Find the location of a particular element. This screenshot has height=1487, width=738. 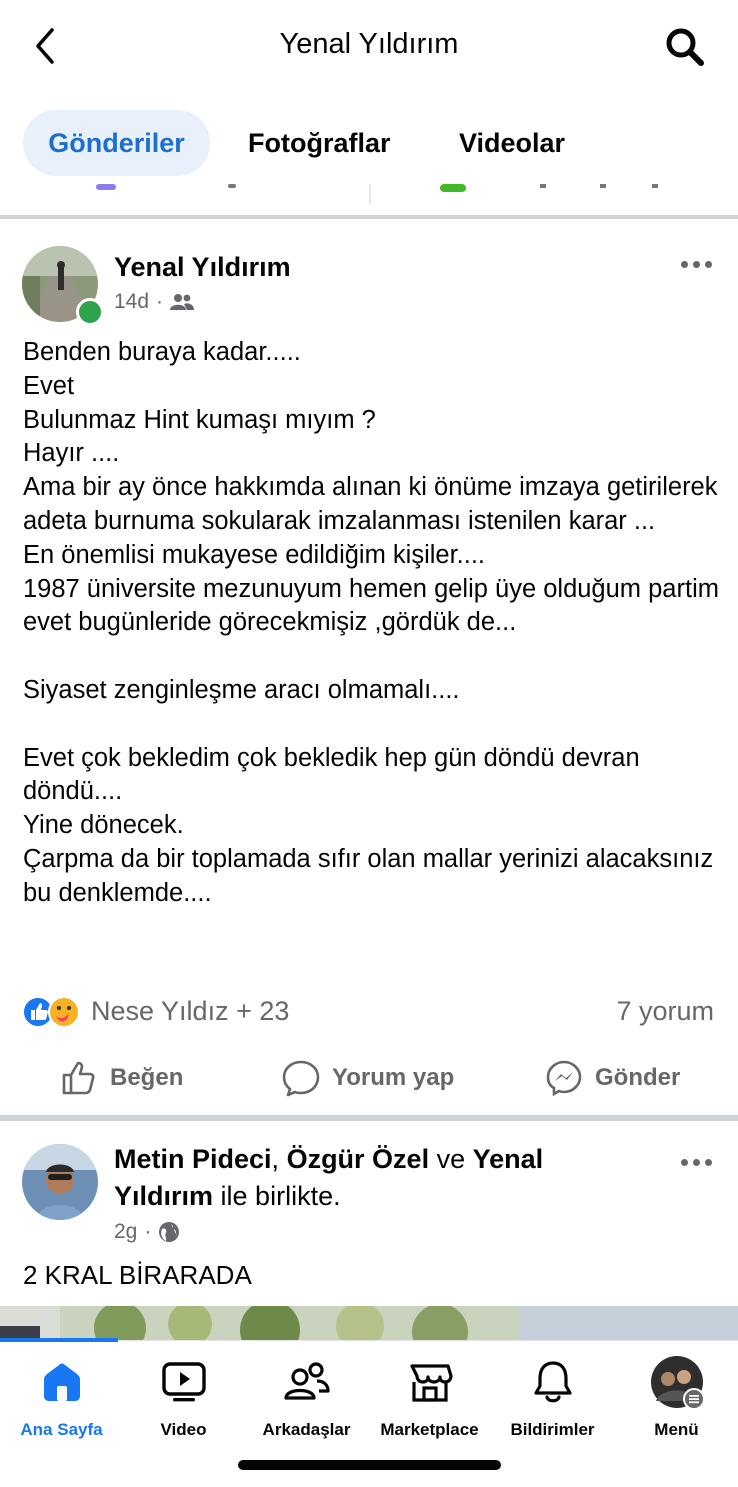

nav-marketplace: Marketplace is located at coordinates (429, 1398).